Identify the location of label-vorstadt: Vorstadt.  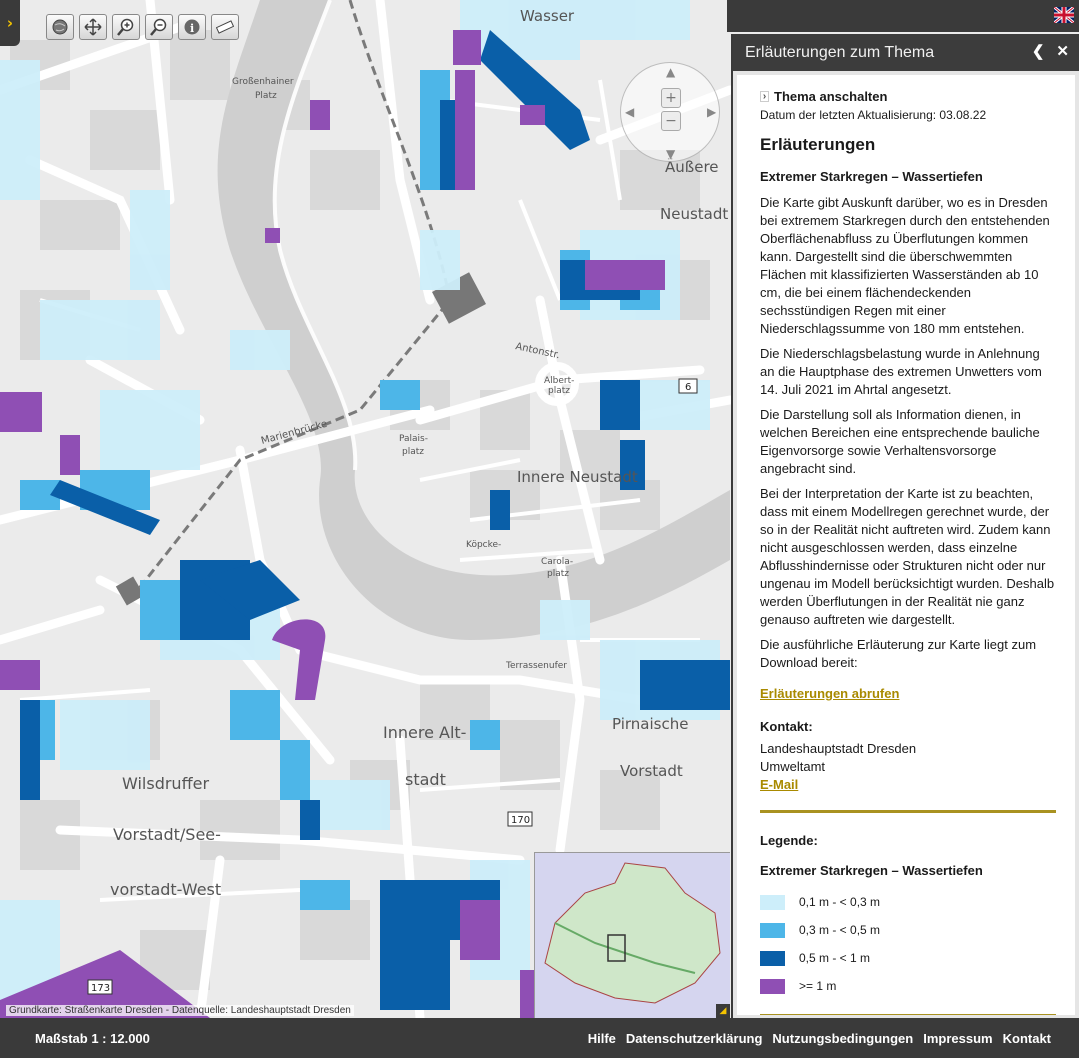
(651, 771).